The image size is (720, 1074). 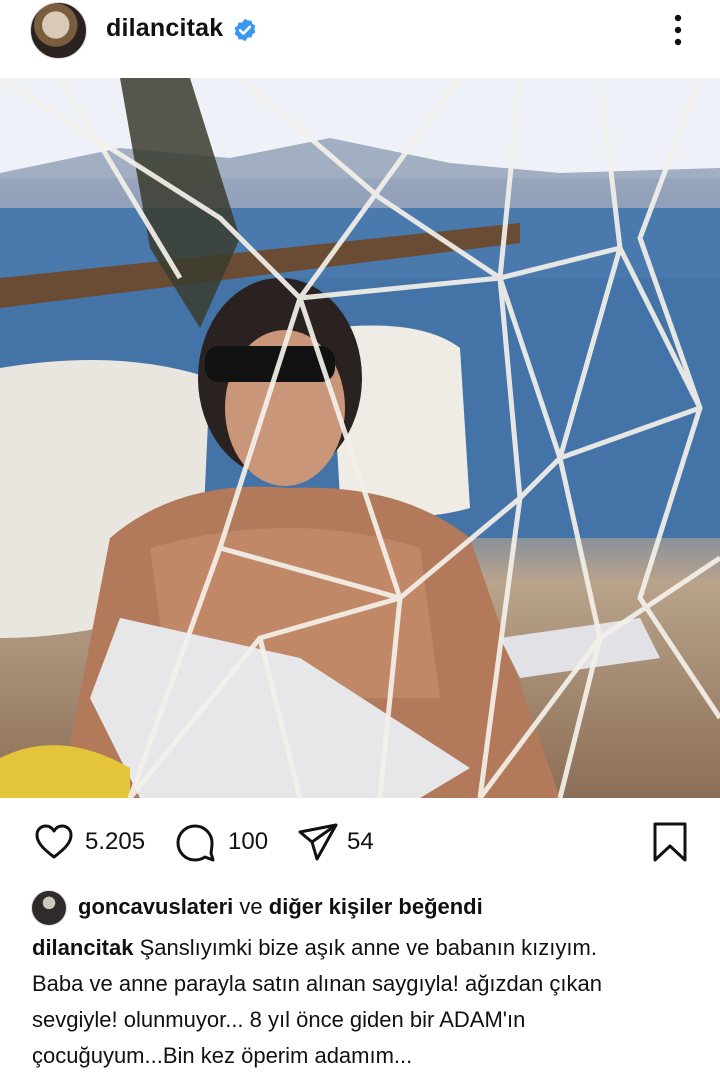 What do you see at coordinates (195, 842) in the screenshot?
I see `comment-icon` at bounding box center [195, 842].